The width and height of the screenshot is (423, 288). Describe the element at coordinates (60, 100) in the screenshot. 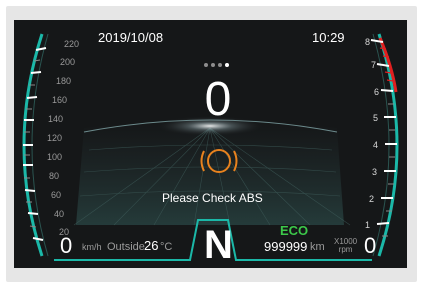

I see `speed-tick-label: 160` at that location.